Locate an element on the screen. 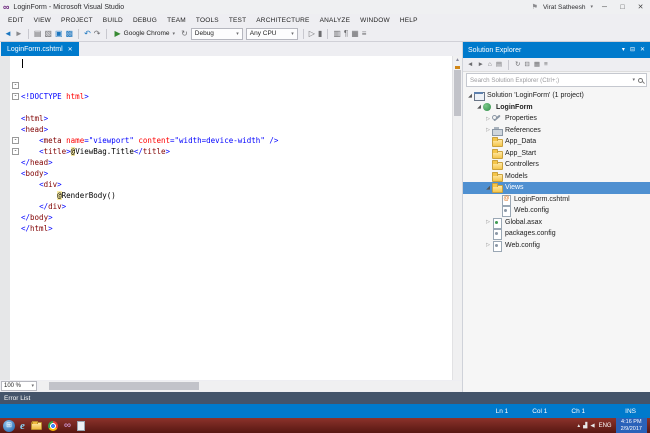 This screenshot has width=650, height=433. redo-icon: ↷ is located at coordinates (97, 34).